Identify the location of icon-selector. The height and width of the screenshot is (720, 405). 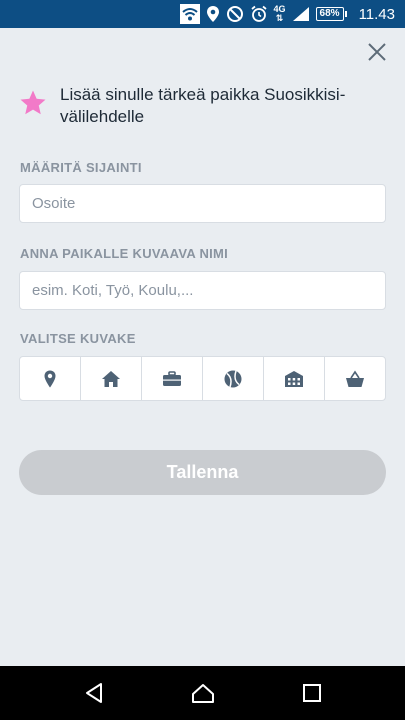
(202, 378).